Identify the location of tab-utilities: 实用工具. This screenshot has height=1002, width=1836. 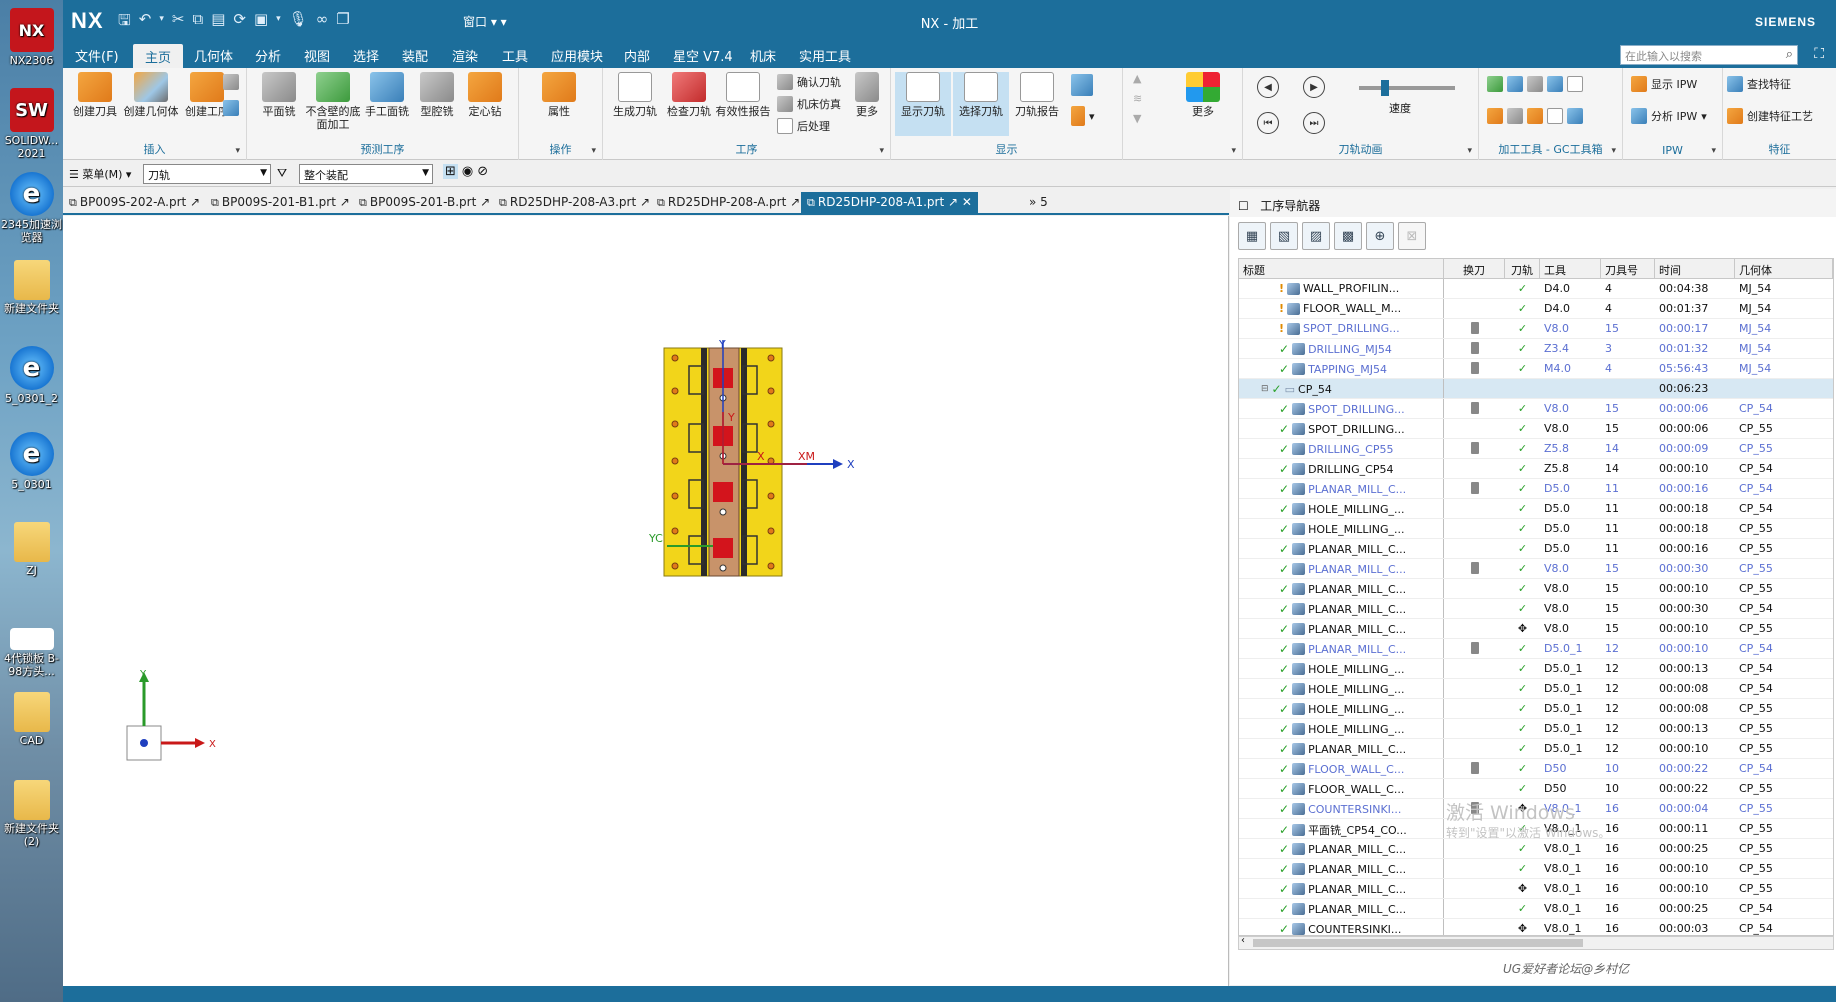
(825, 55).